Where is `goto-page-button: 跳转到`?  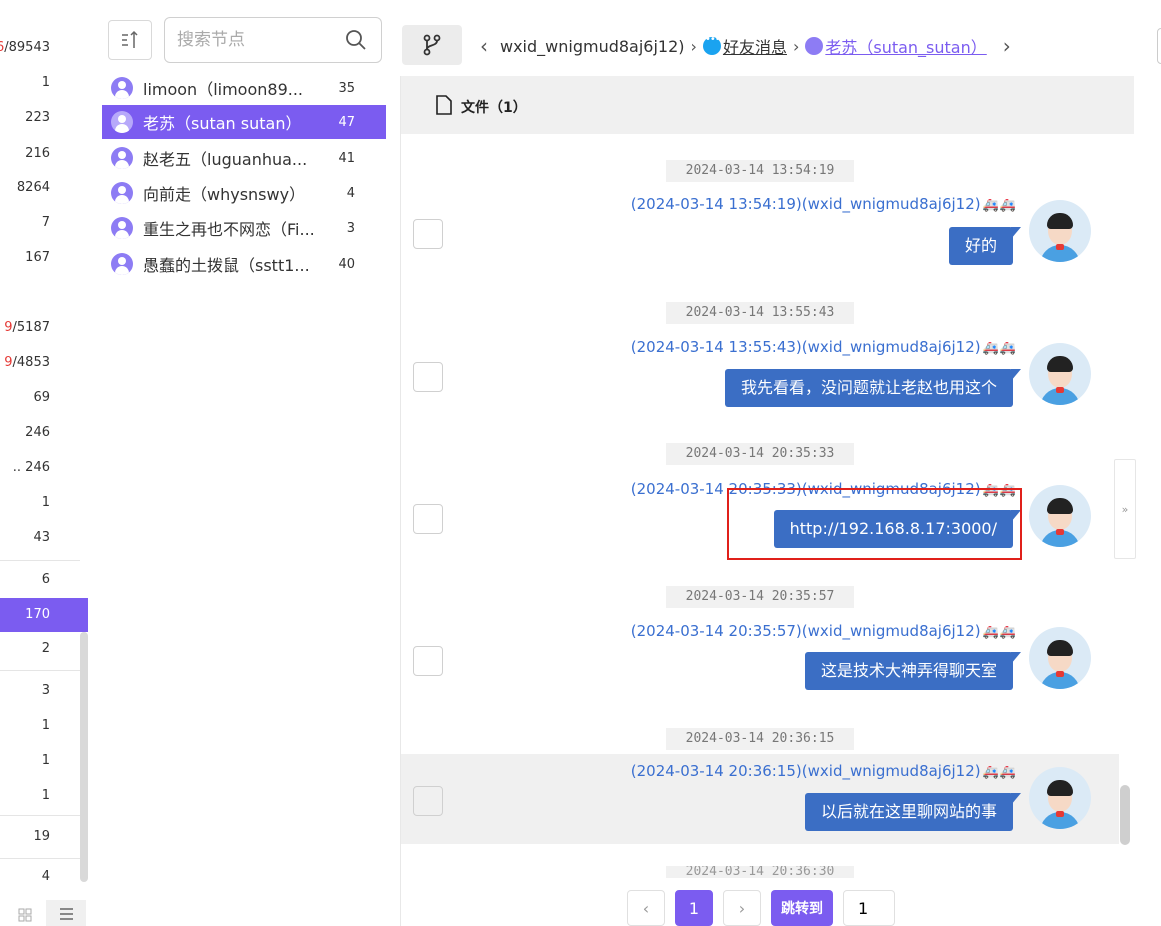 goto-page-button: 跳转到 is located at coordinates (802, 908).